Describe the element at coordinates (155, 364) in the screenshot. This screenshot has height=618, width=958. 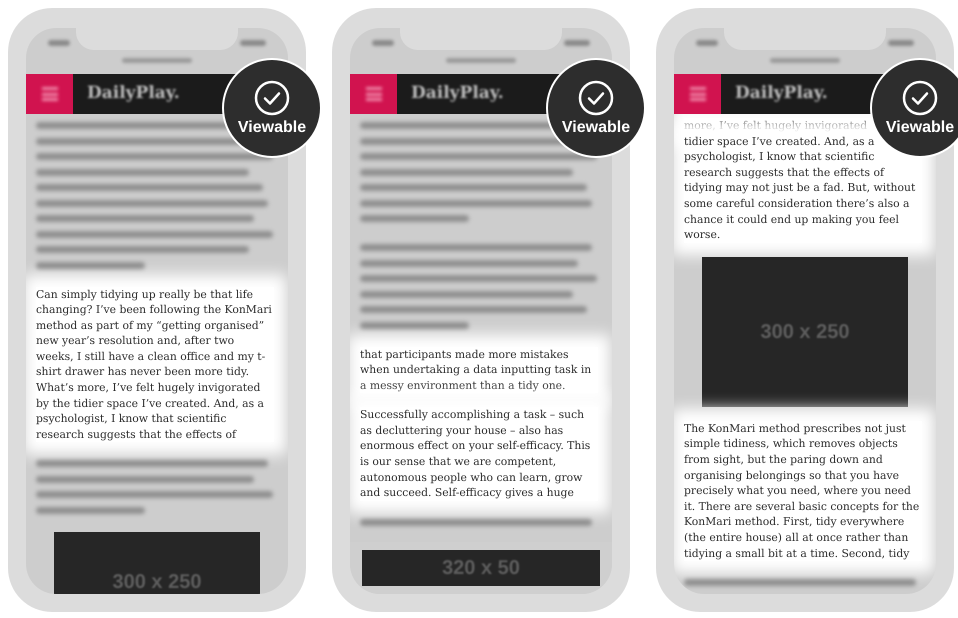
I see `article-paragraph: Can simply tidying up really be that life changing? I’ve been following the KonMari method as part of my “getting organised” new year’s resolution and, after two weeks, I still have a clean office and my t-shirt drawer has never been more tidy. What’s more, I’ve felt hugely invigorated by the tidier space I’ve created. And, as a psychologist, I know that scientific research suggests that the effects of` at that location.